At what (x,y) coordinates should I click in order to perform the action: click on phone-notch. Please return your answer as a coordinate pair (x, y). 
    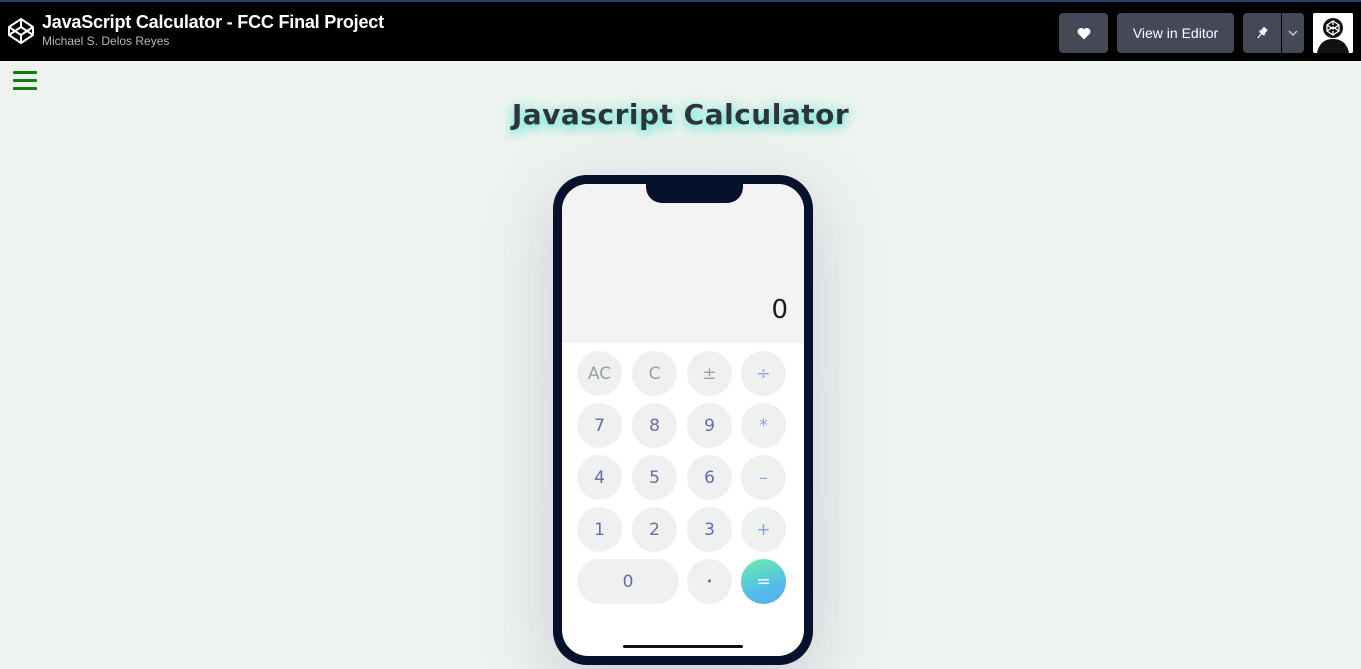
    Looking at the image, I should click on (694, 193).